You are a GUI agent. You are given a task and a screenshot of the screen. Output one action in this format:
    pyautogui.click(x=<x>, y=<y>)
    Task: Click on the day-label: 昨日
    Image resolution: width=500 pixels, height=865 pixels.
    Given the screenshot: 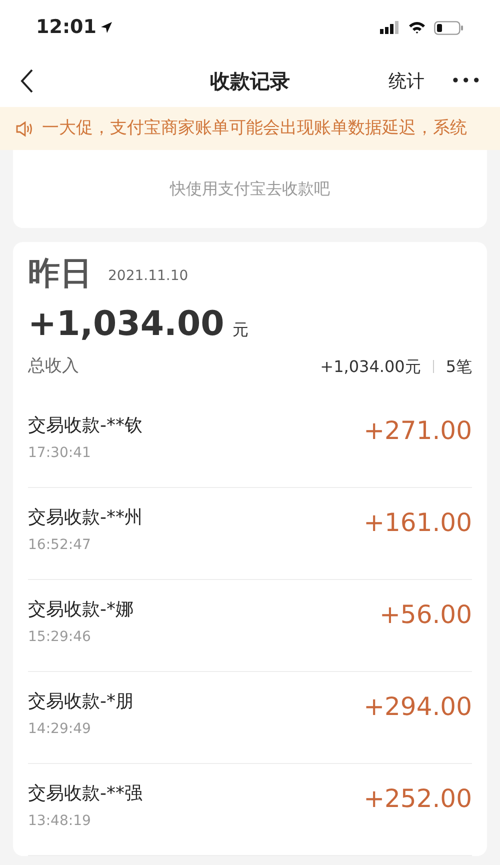 What is the action you would take?
    pyautogui.click(x=60, y=274)
    